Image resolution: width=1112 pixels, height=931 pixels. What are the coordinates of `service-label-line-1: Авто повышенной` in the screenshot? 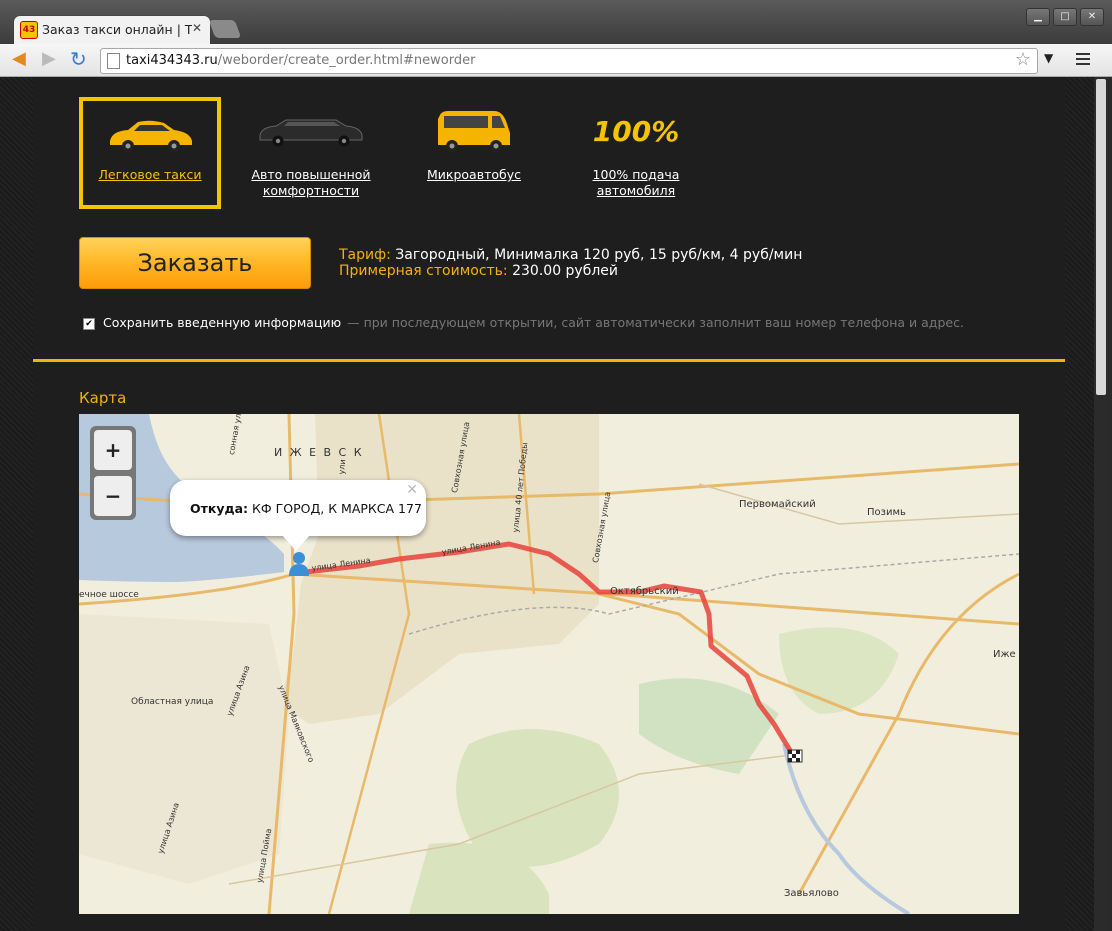 It's located at (310, 174).